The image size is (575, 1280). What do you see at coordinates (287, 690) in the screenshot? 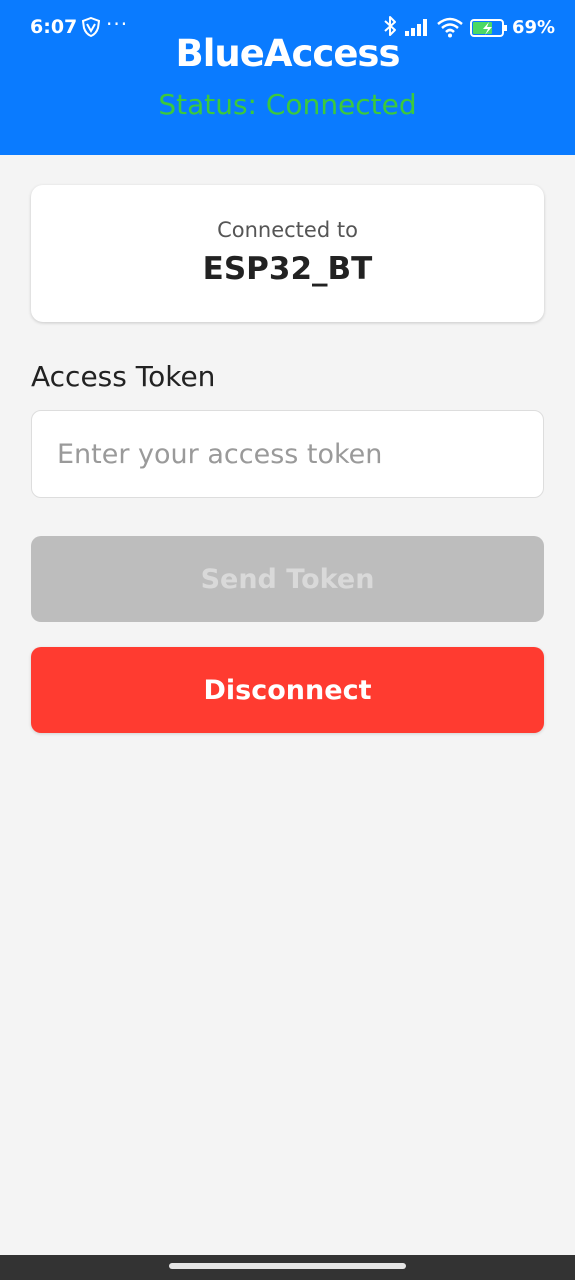
I see `disconnect-button: Disconnect` at bounding box center [287, 690].